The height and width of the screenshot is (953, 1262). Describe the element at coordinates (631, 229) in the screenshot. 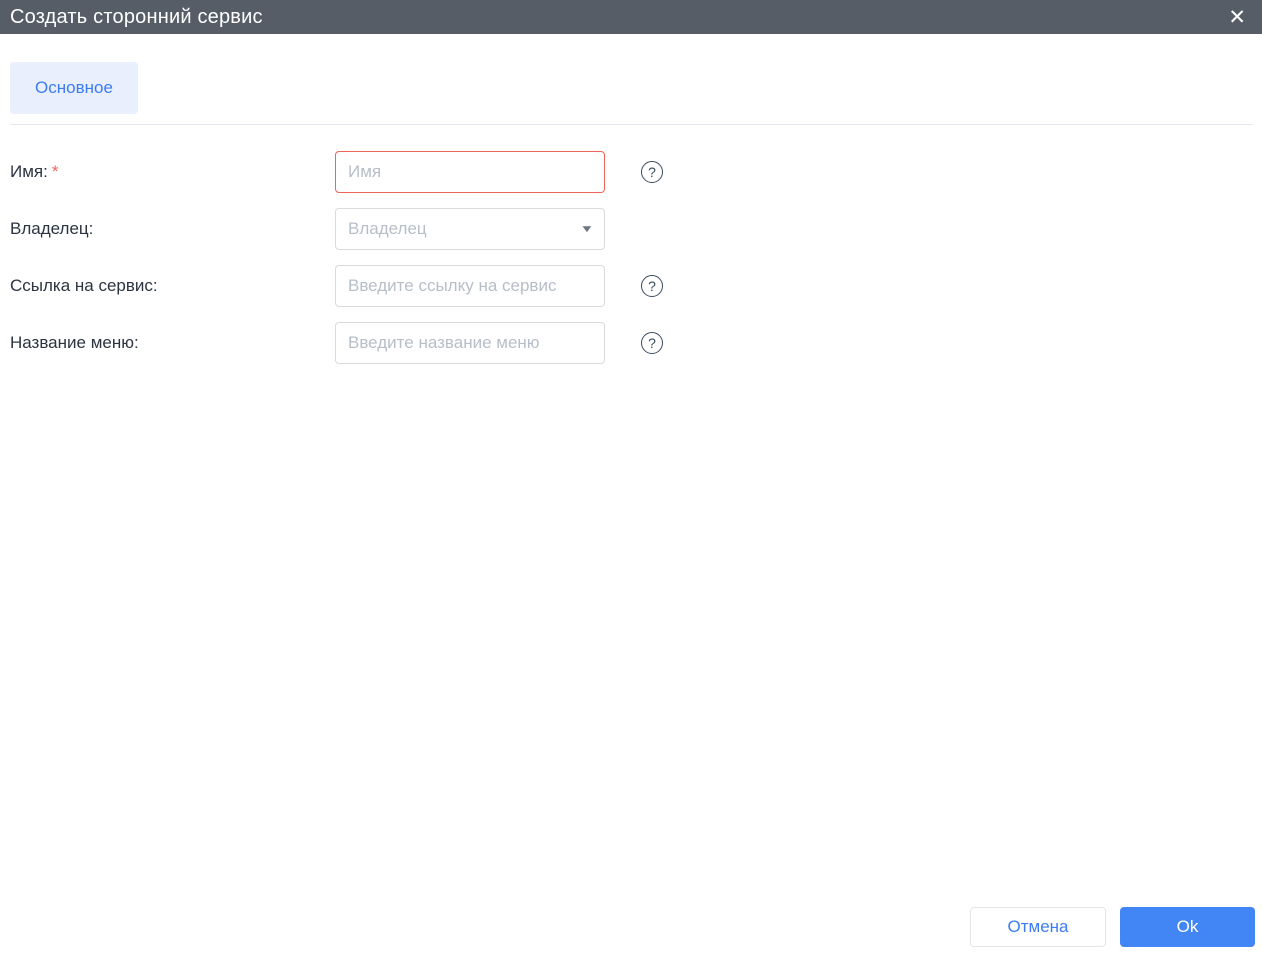

I see `form-row-owner: Владелец: Владелец ▼` at that location.